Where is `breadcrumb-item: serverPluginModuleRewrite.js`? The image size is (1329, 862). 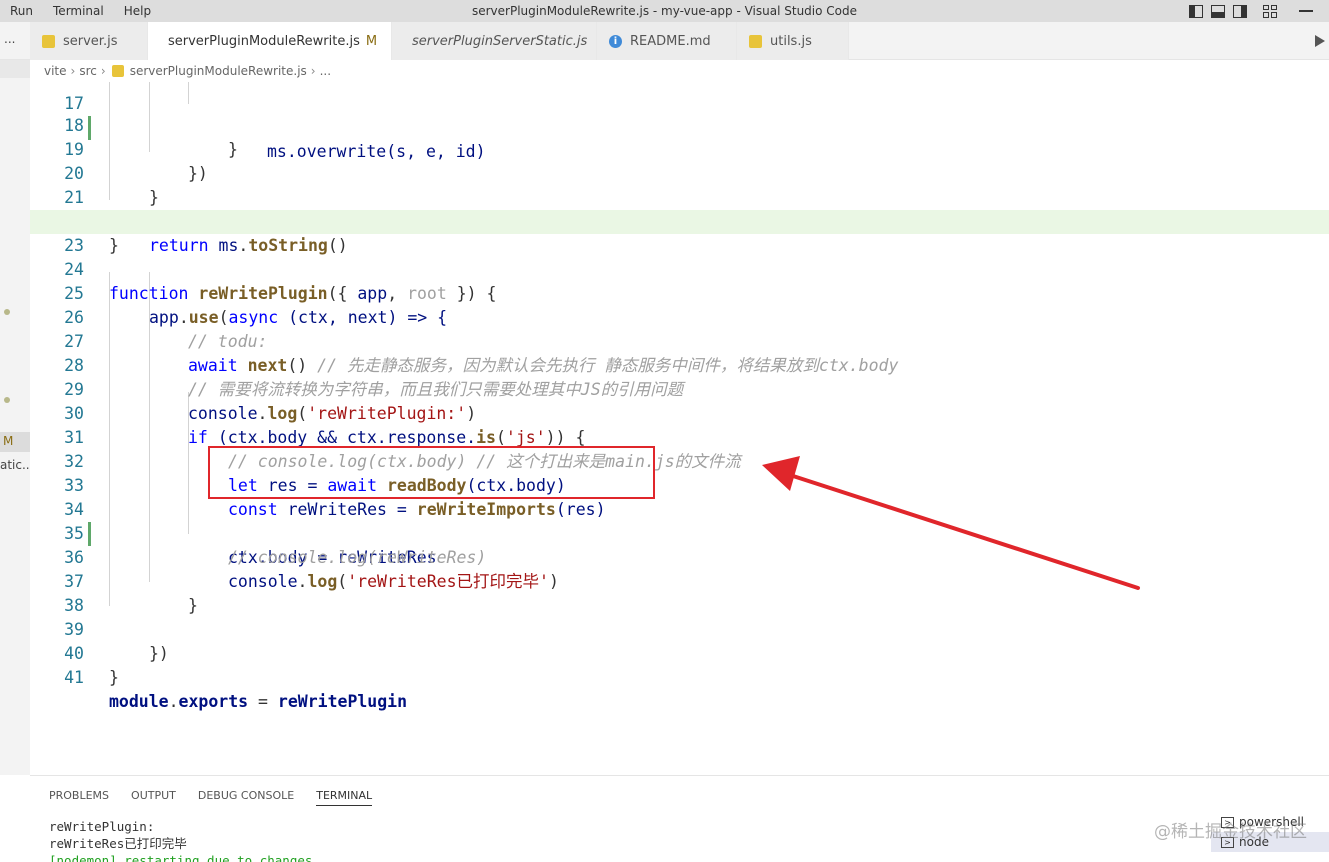
breadcrumb-item: serverPluginModuleRewrite.js is located at coordinates (218, 71).